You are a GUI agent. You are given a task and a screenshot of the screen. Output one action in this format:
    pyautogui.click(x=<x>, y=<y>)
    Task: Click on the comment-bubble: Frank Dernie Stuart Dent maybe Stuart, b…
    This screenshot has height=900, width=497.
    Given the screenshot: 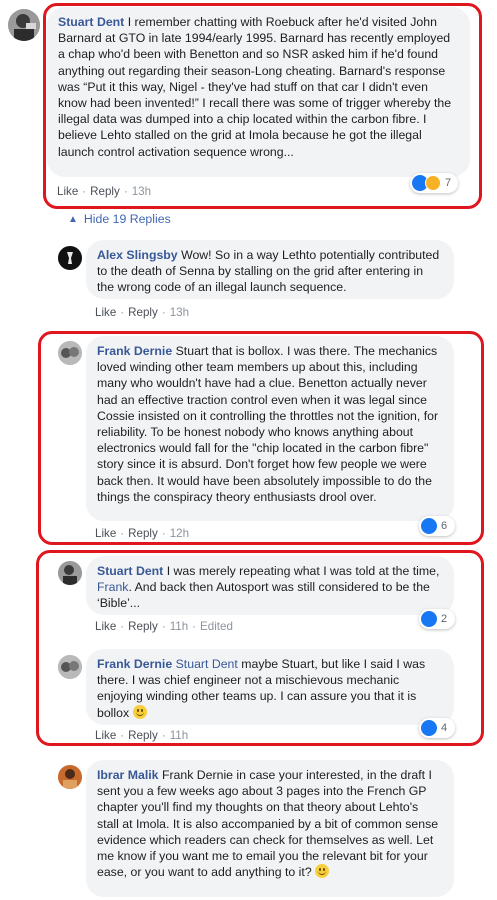 What is the action you would take?
    pyautogui.click(x=270, y=687)
    